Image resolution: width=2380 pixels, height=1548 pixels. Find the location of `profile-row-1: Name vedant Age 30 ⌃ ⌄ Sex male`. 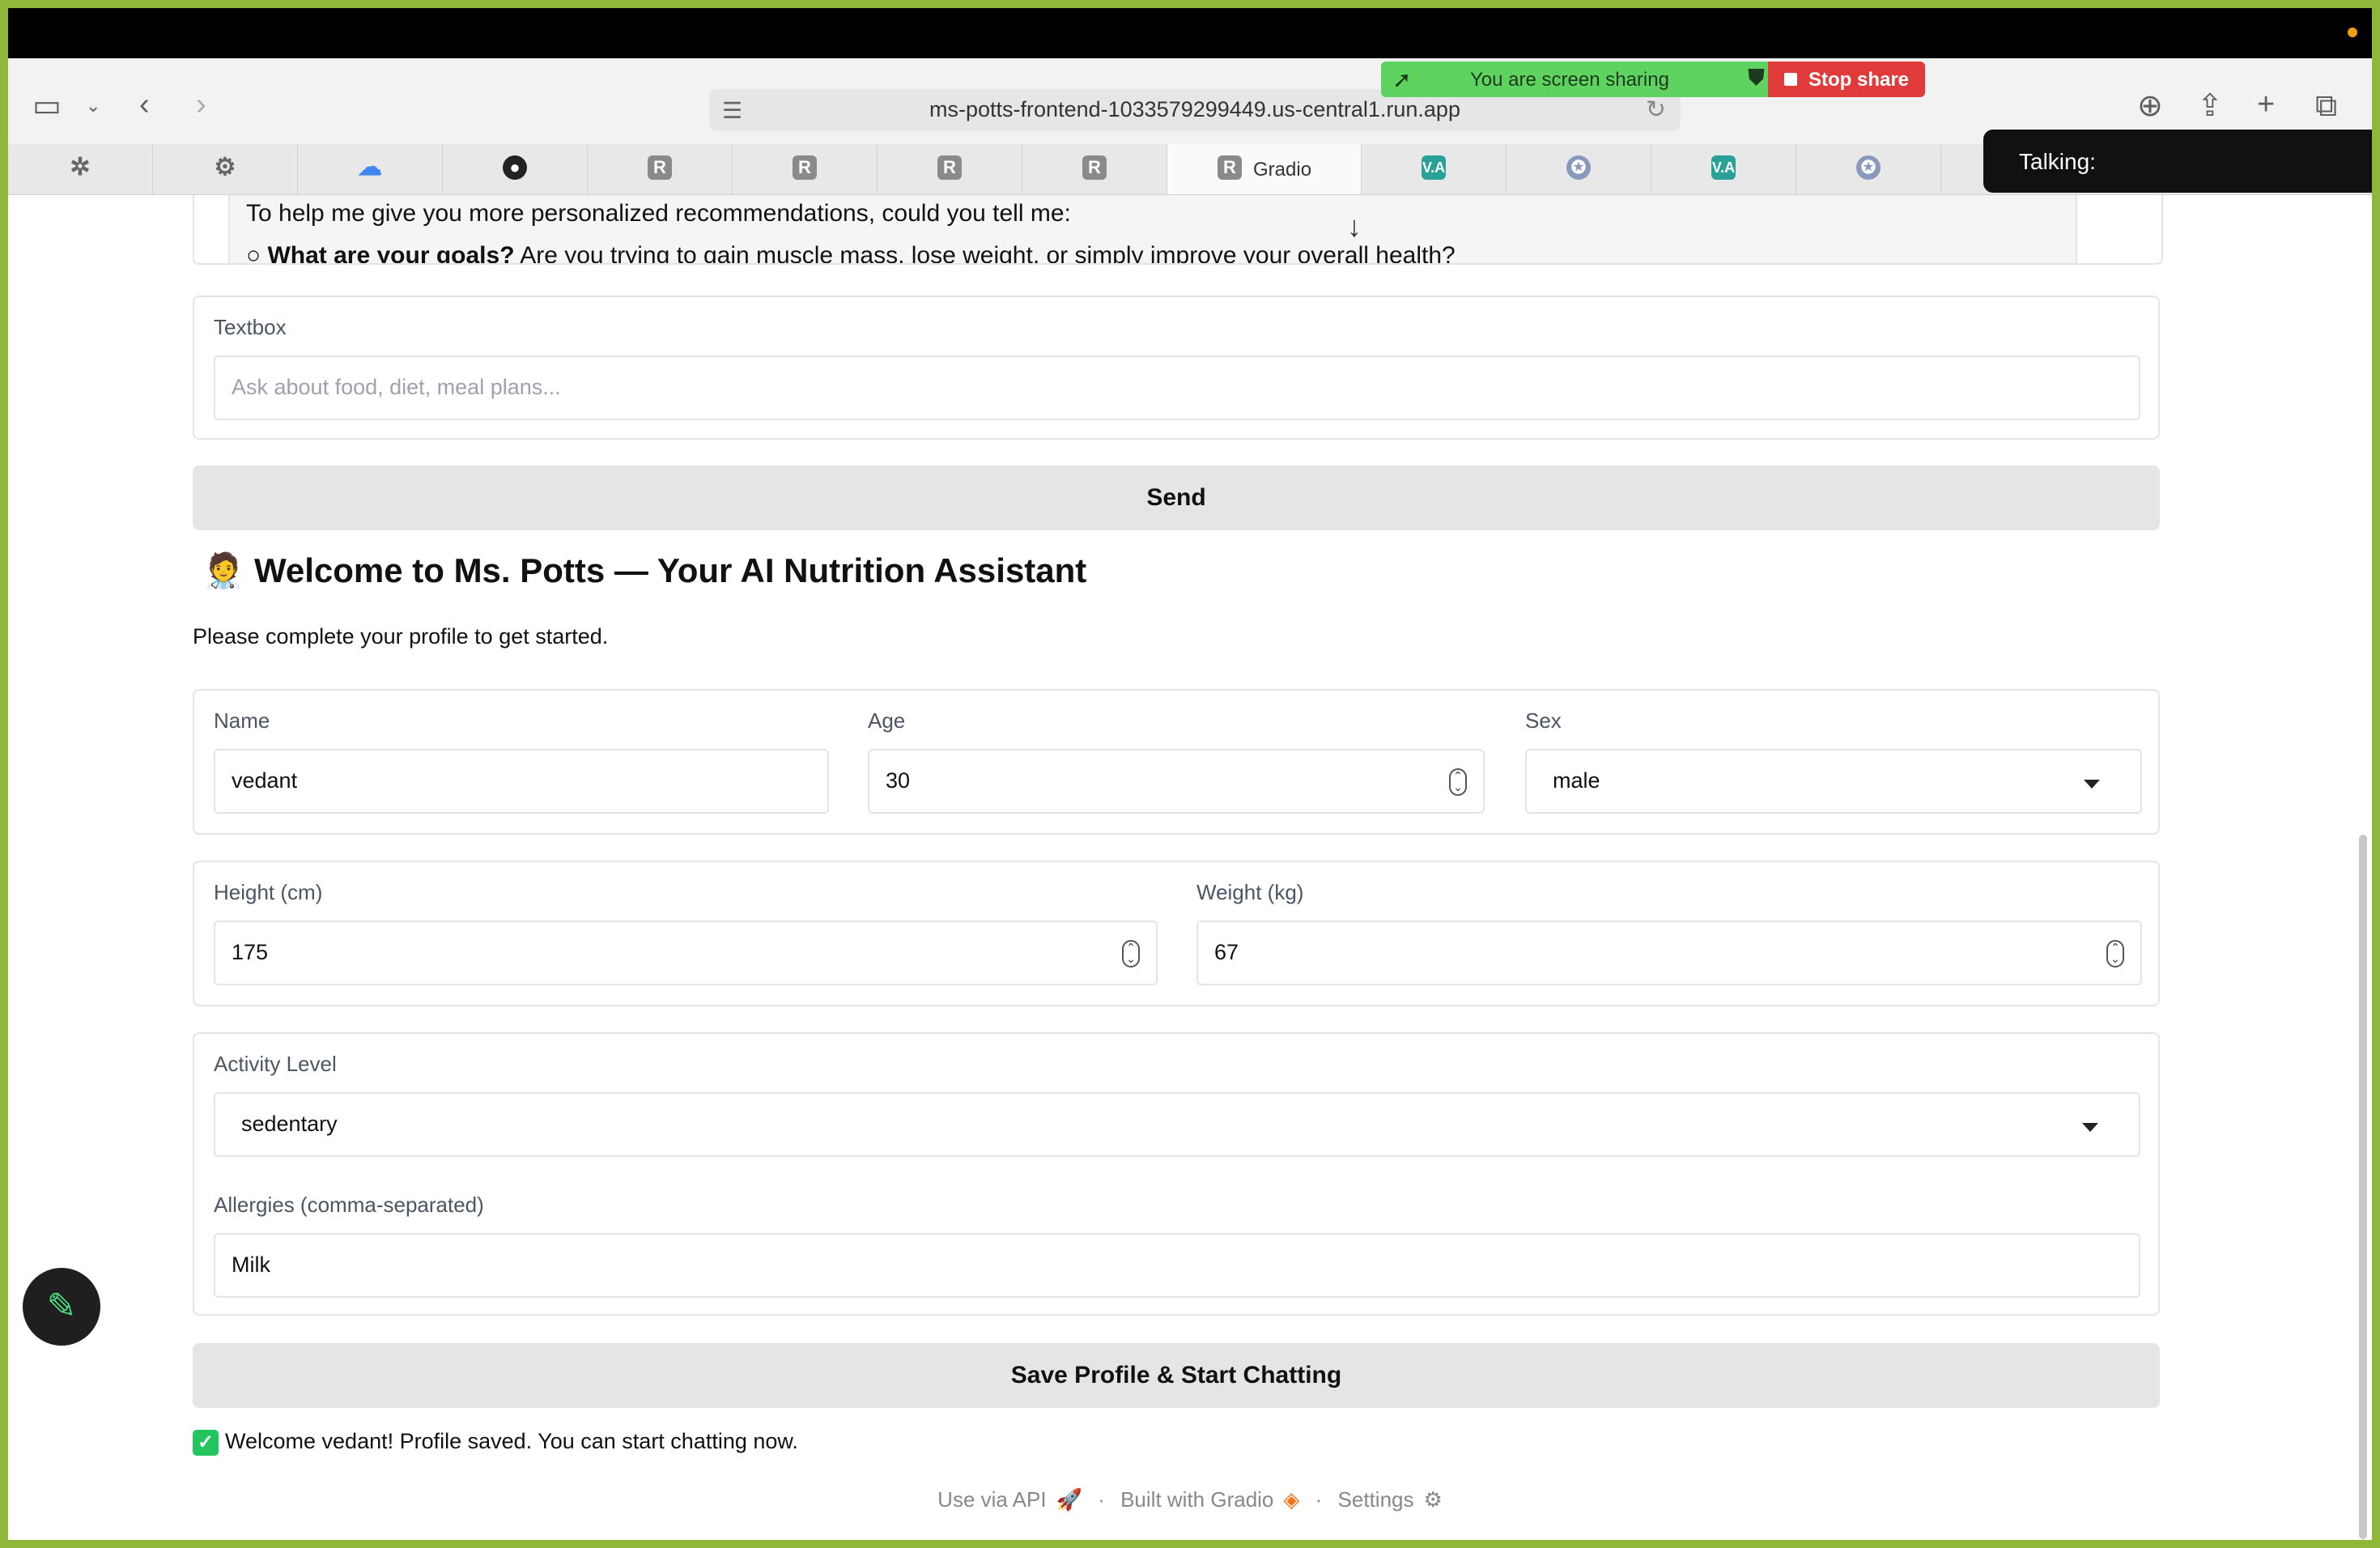

profile-row-1: Name vedant Age 30 ⌃ ⌄ Sex male is located at coordinates (1177, 762).